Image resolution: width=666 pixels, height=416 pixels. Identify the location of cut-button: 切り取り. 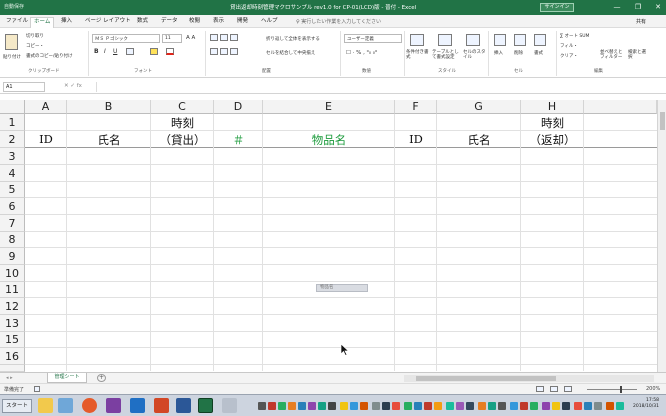
(35, 36).